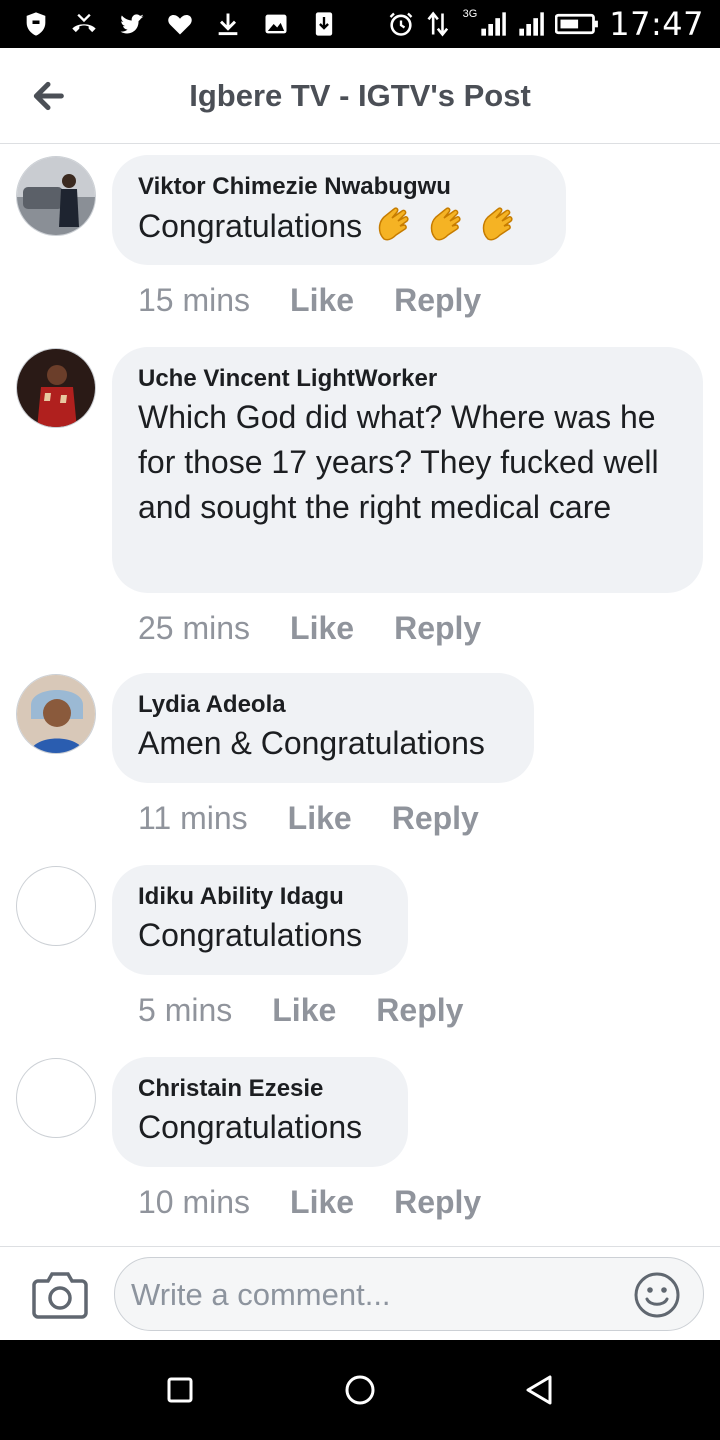  I want to click on app-header: Igbere TV - IGTV's Post, so click(360, 96).